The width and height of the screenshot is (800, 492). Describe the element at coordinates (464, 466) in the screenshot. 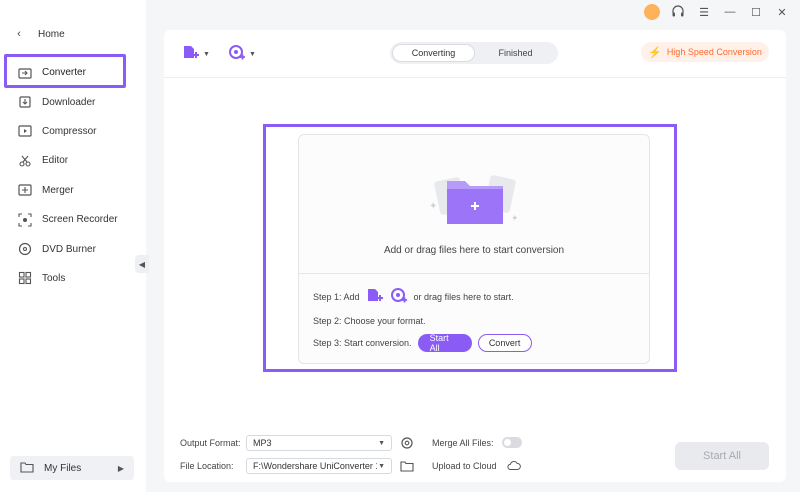

I see `upload-to-cloud-label: Upload to Cloud` at that location.